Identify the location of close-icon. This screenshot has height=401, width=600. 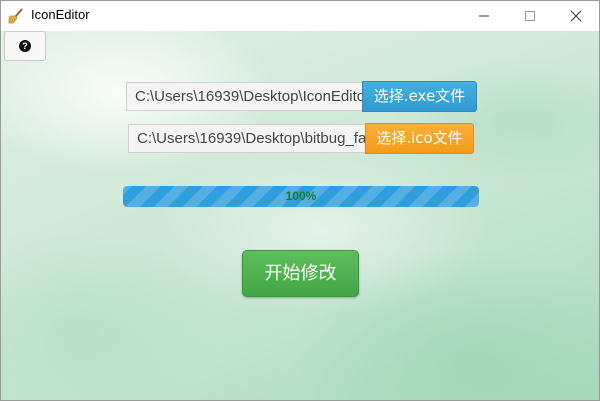
(576, 16).